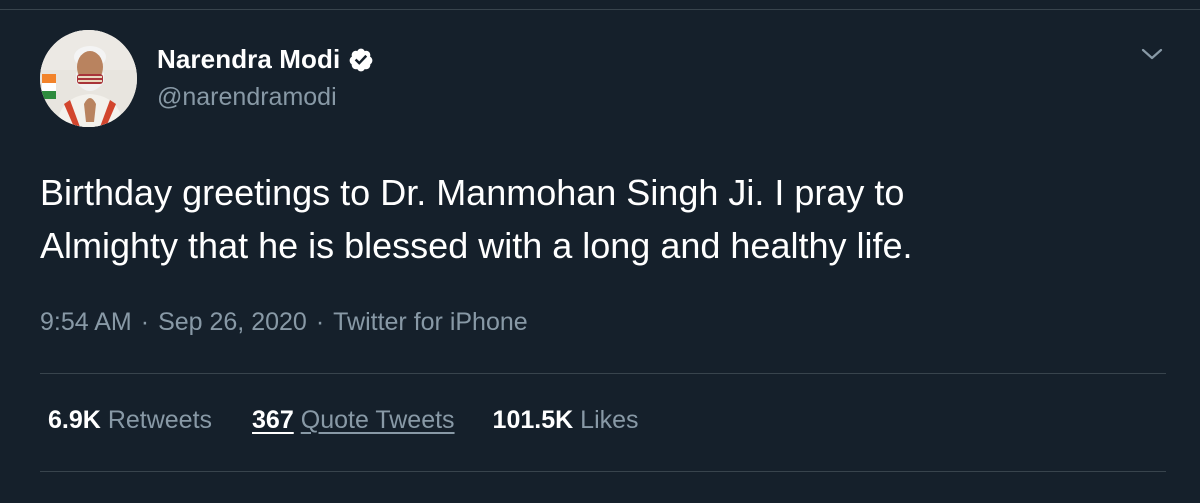  What do you see at coordinates (247, 97) in the screenshot?
I see `author-handle: @narendramodi` at bounding box center [247, 97].